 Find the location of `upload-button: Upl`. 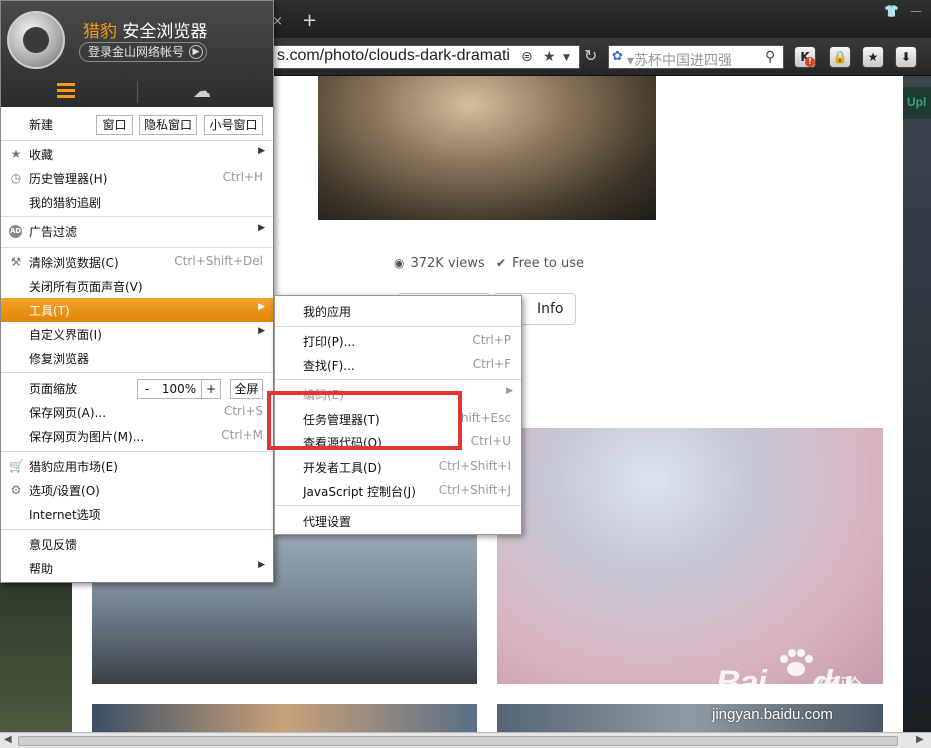

upload-button: Upl is located at coordinates (917, 103).